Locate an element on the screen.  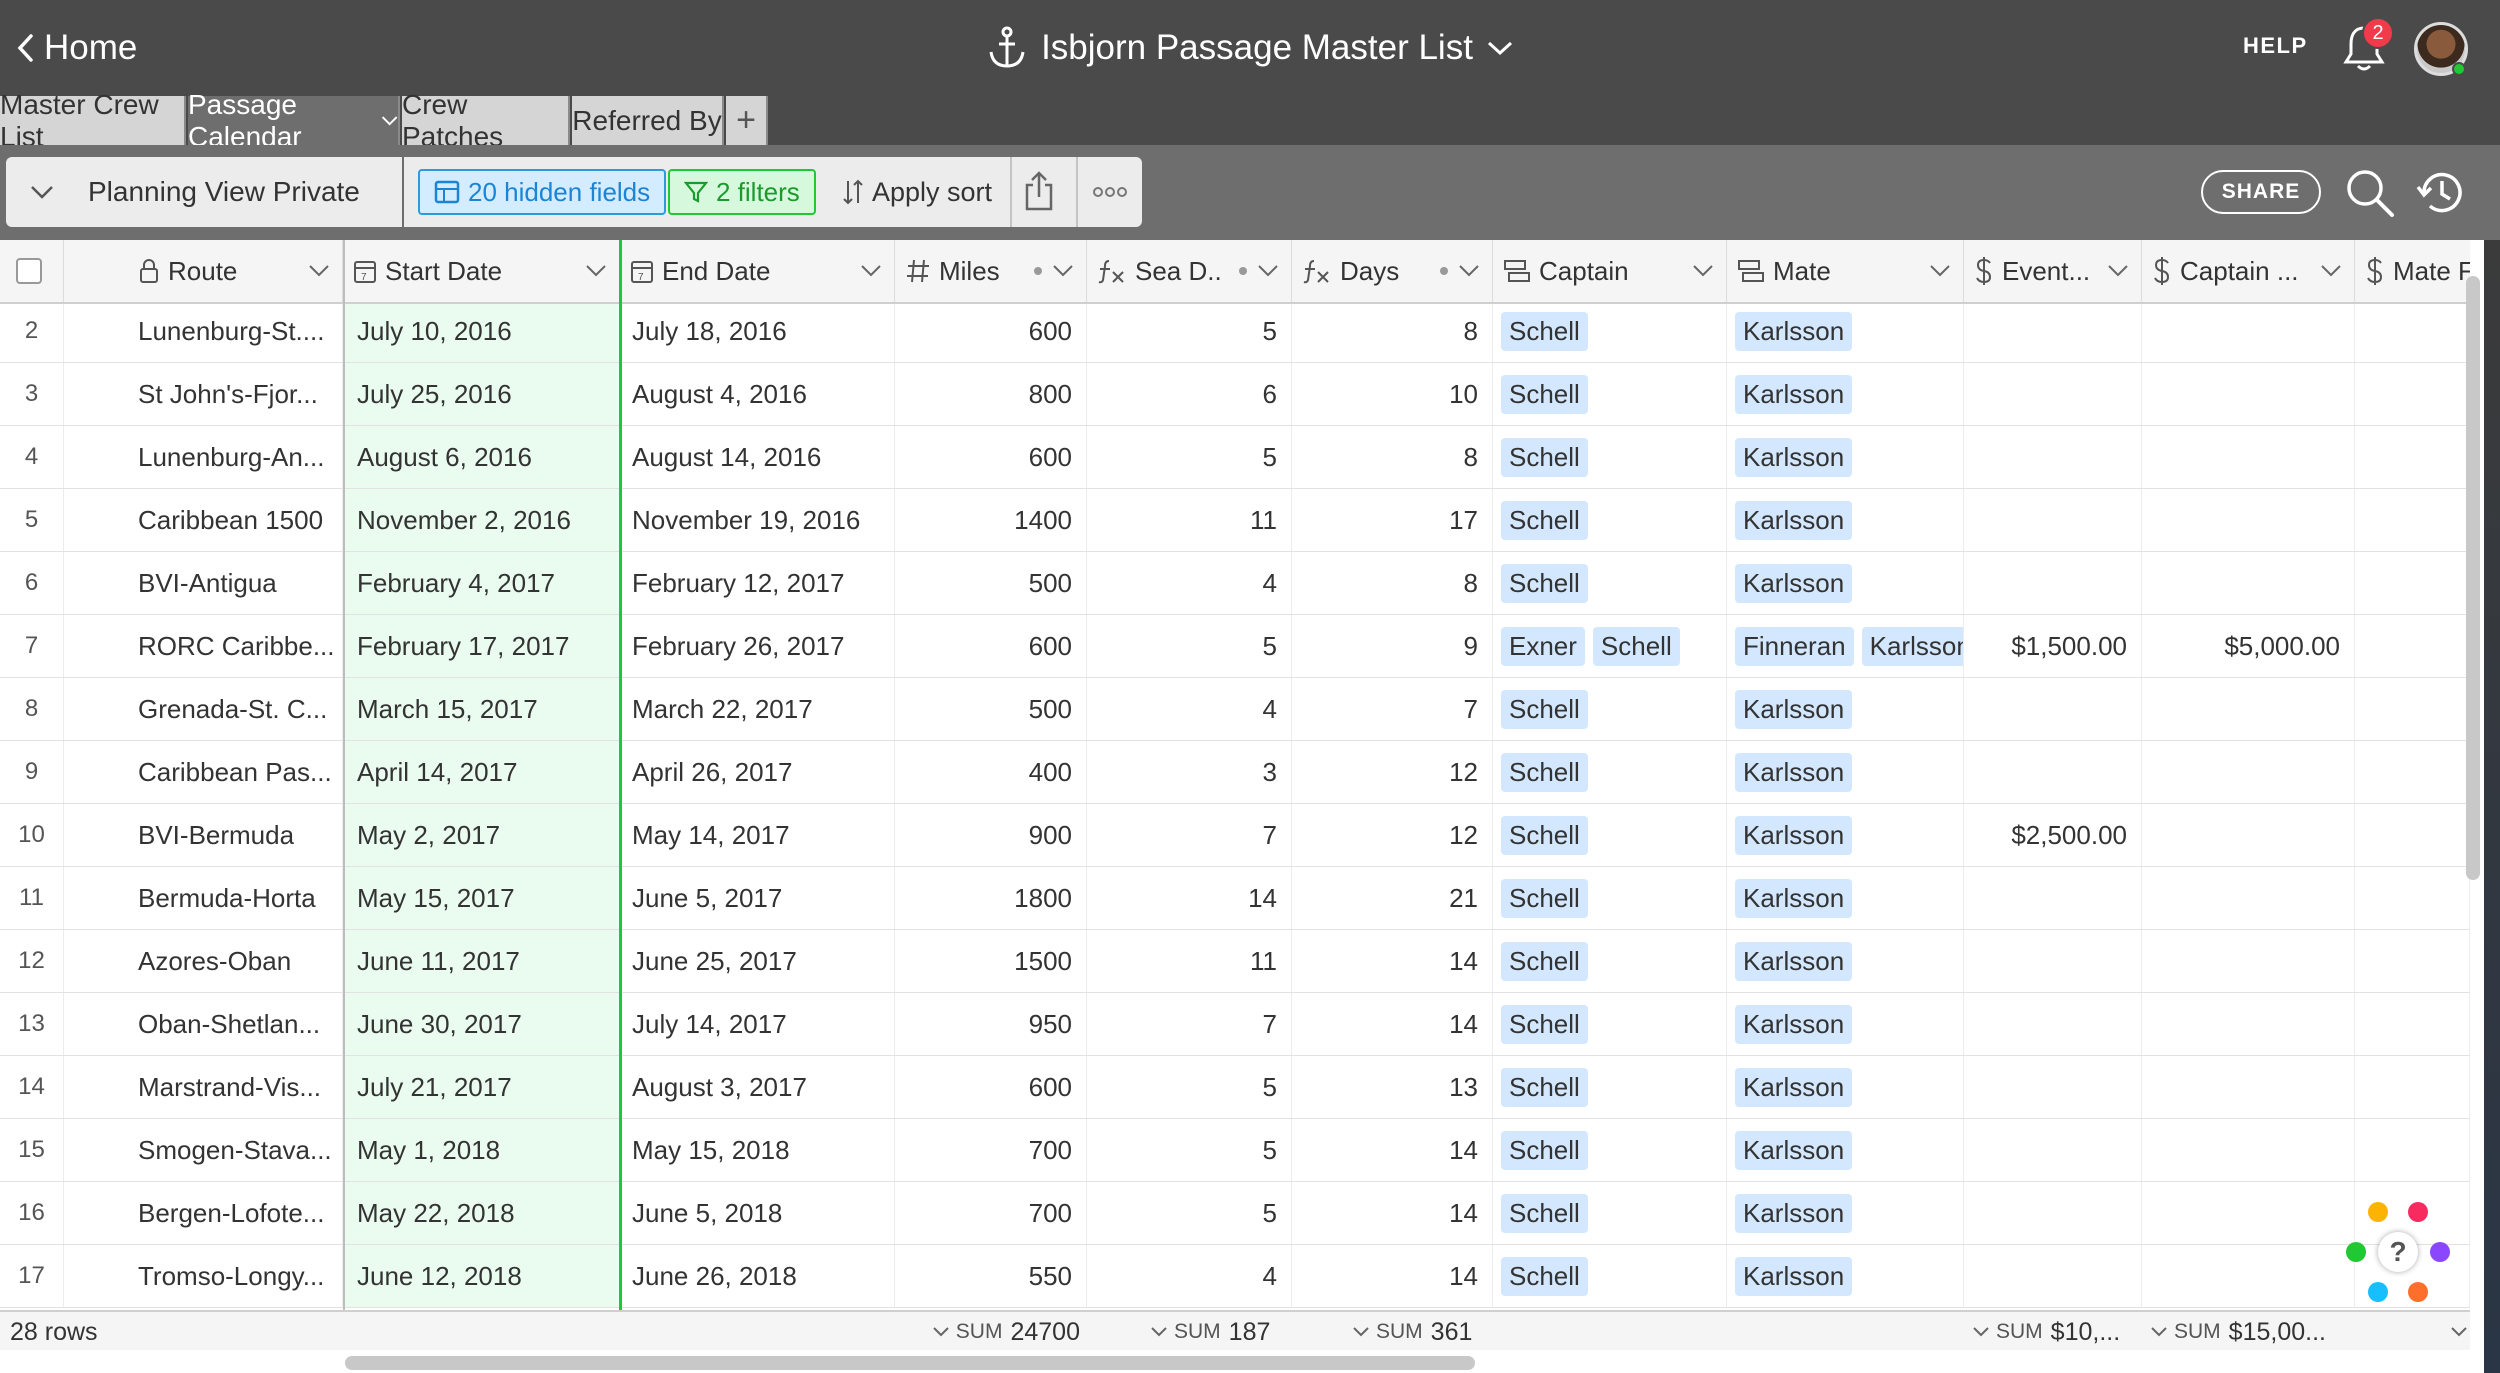
help-link: HELP is located at coordinates (2275, 46).